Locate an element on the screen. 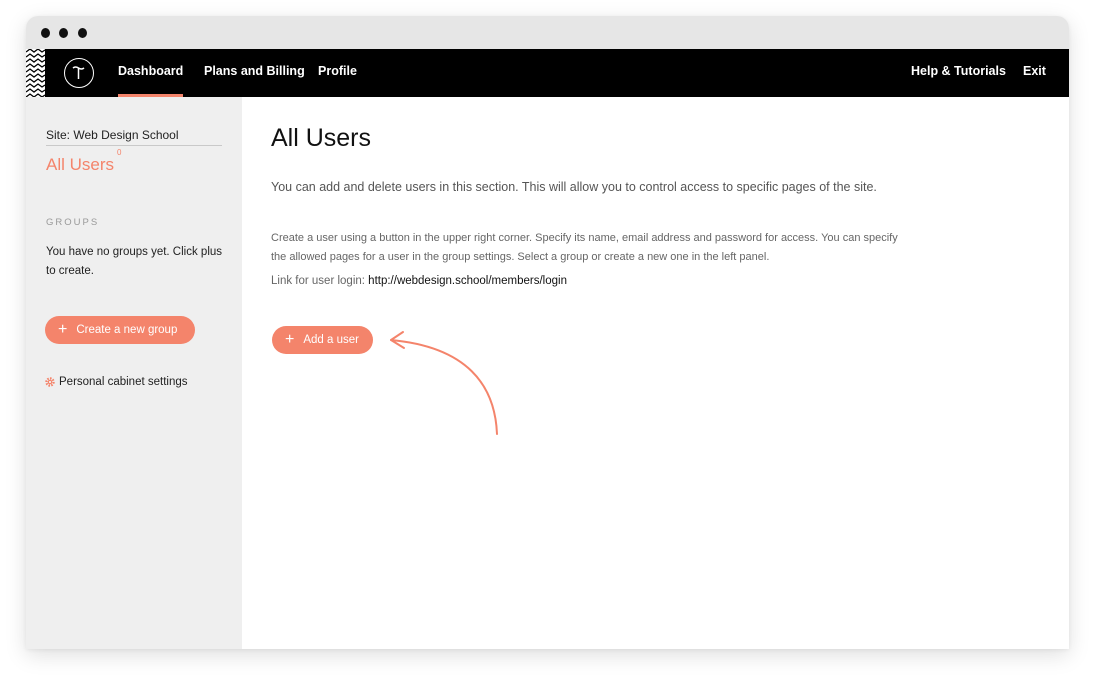 The height and width of the screenshot is (684, 1094). login-url-link: http://webdesign.school/members/login is located at coordinates (467, 281).